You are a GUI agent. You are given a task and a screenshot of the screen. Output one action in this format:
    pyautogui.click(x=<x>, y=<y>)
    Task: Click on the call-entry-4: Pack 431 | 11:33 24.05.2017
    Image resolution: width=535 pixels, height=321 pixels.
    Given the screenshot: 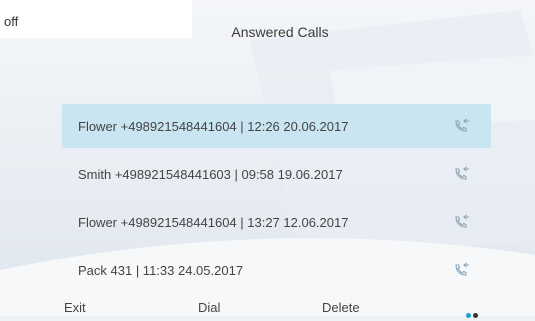 What is the action you would take?
    pyautogui.click(x=276, y=270)
    